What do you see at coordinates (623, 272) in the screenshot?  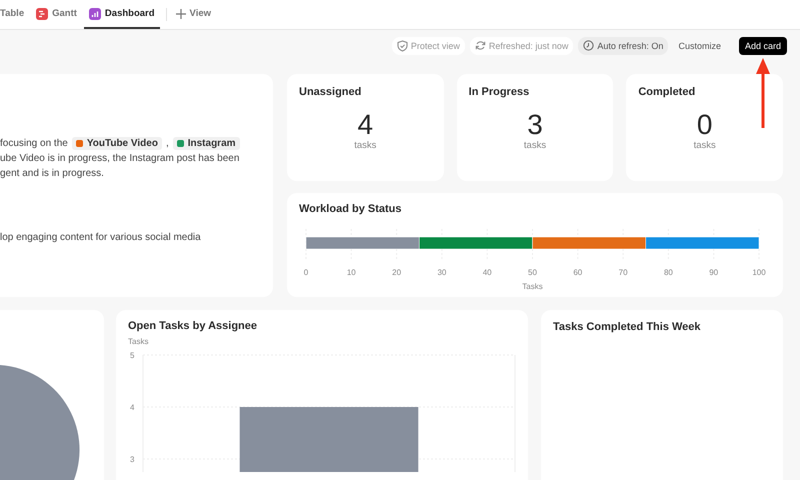 I see `axis-tick-label: 70` at bounding box center [623, 272].